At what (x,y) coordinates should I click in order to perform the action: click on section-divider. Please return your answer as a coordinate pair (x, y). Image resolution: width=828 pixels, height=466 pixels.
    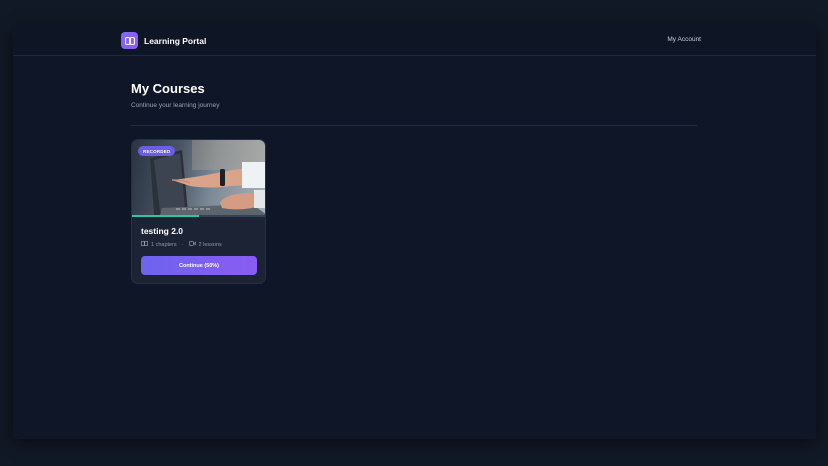
    Looking at the image, I should click on (414, 125).